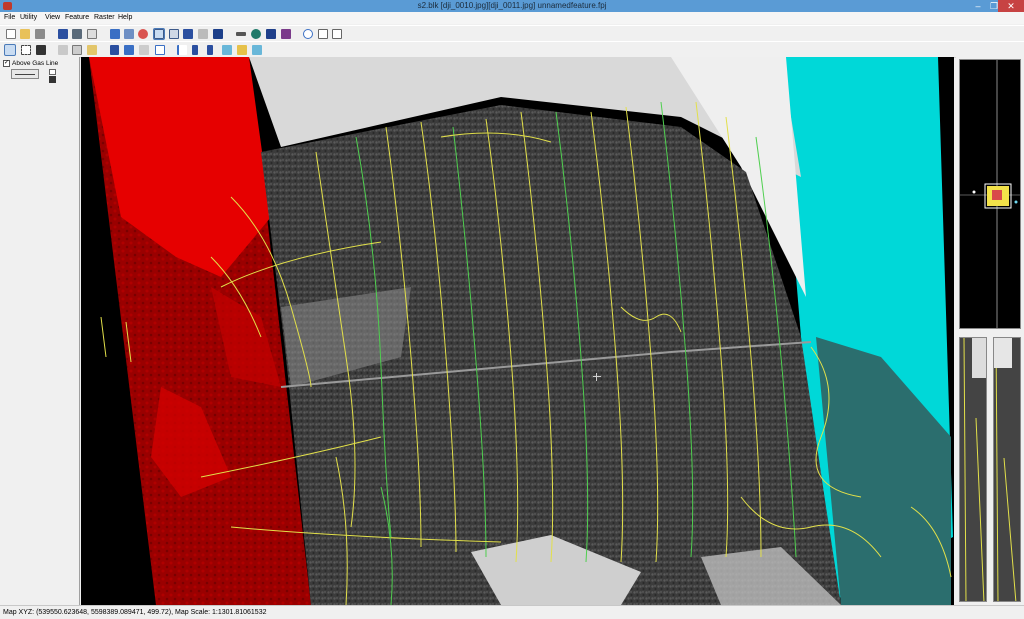 The height and width of the screenshot is (619, 1024). Describe the element at coordinates (159, 34) in the screenshot. I see `window-layout-icon` at that location.